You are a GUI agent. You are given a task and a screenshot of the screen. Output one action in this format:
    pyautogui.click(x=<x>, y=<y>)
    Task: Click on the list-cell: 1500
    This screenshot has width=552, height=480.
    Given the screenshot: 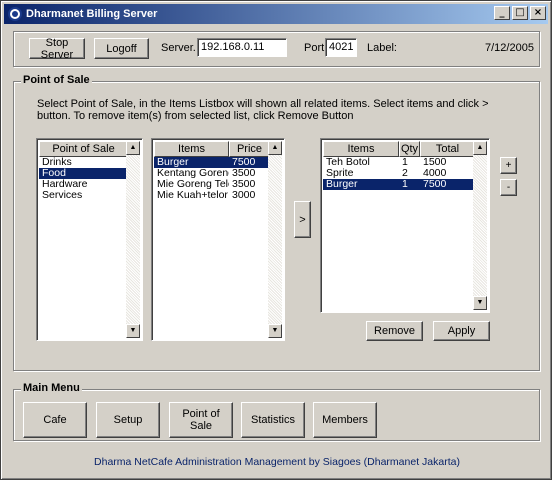 What is the action you would take?
    pyautogui.click(x=435, y=162)
    